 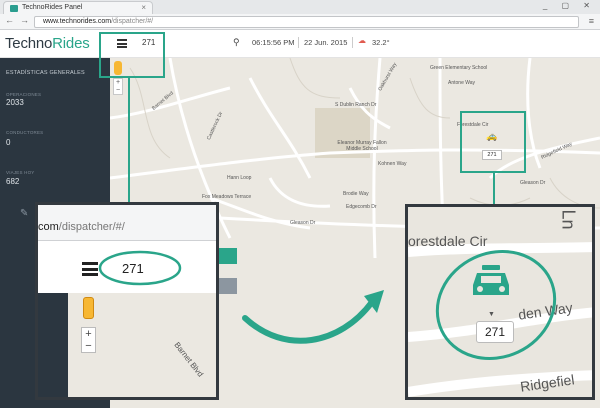 I want to click on back-icon: ←, so click(x=9, y=20).